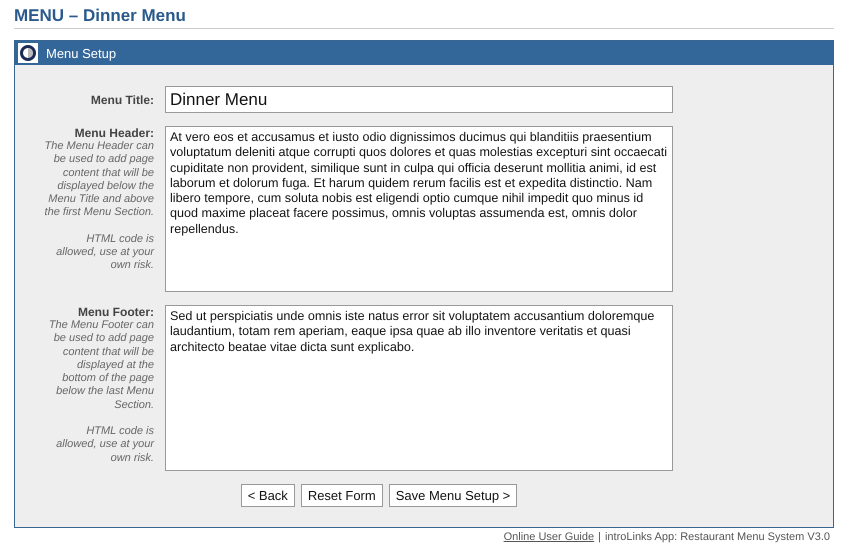 The image size is (845, 546). I want to click on field-label: Menu Header:, so click(114, 133).